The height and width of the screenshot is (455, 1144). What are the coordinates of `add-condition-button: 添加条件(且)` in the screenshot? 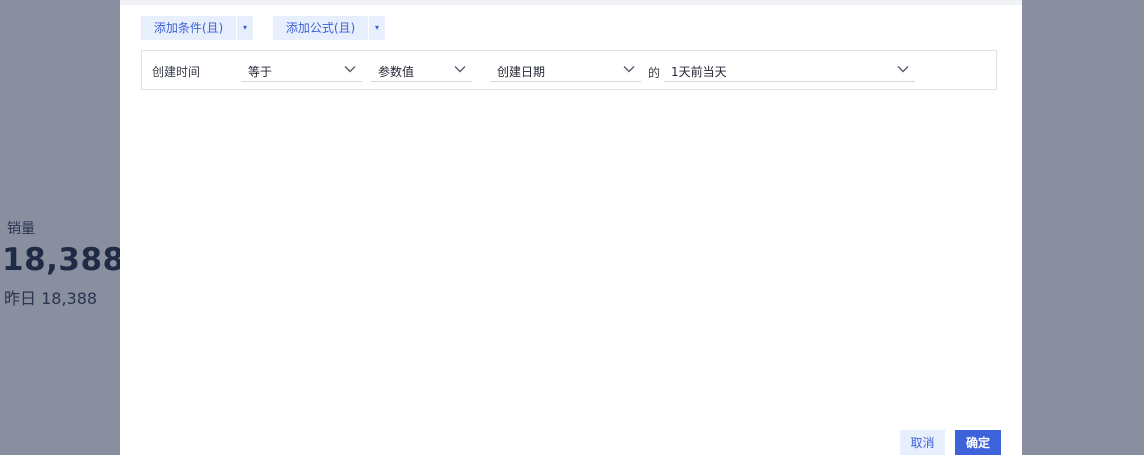 It's located at (188, 28).